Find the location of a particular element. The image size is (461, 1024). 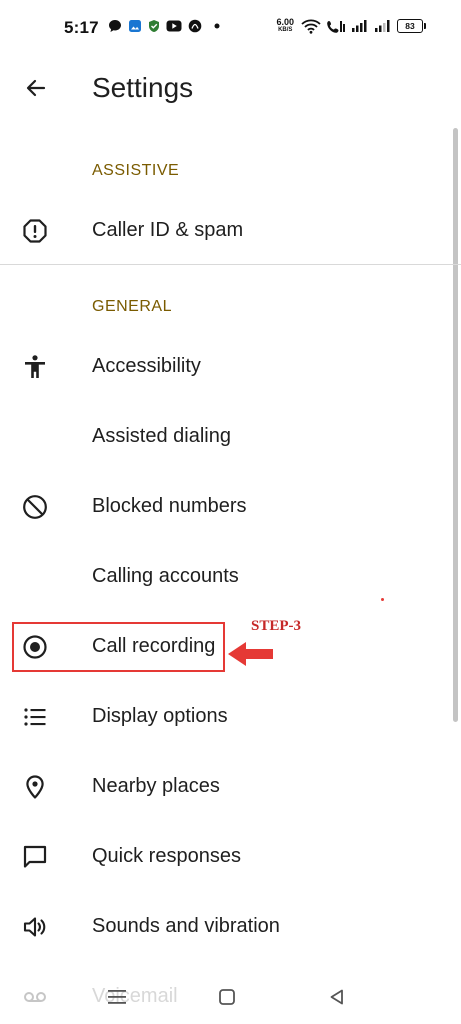

settings-item-caller-id-spam: Caller ID & spam is located at coordinates (223, 230).